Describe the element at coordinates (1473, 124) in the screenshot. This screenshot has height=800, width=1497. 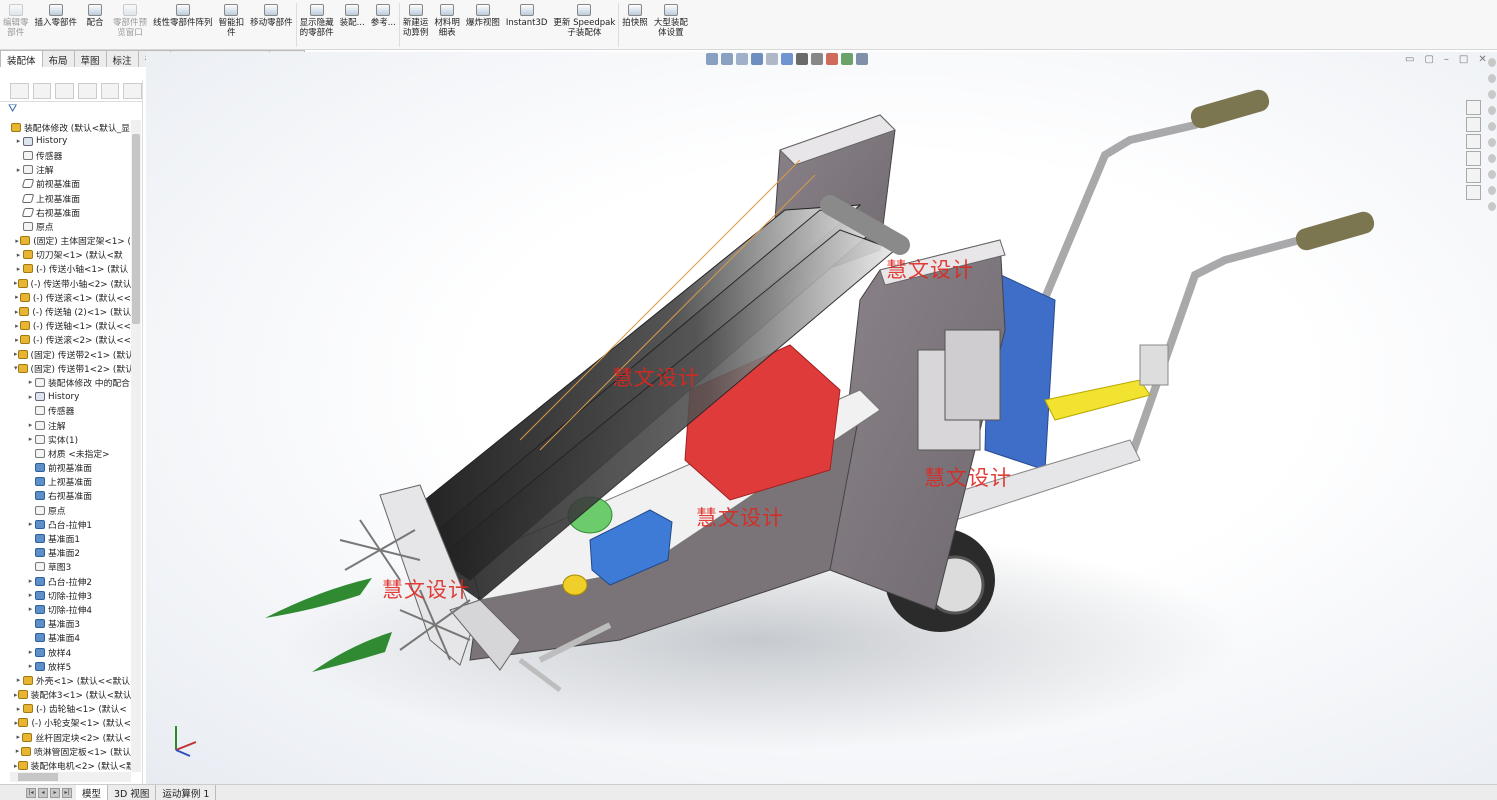
I see `resources-icon` at that location.